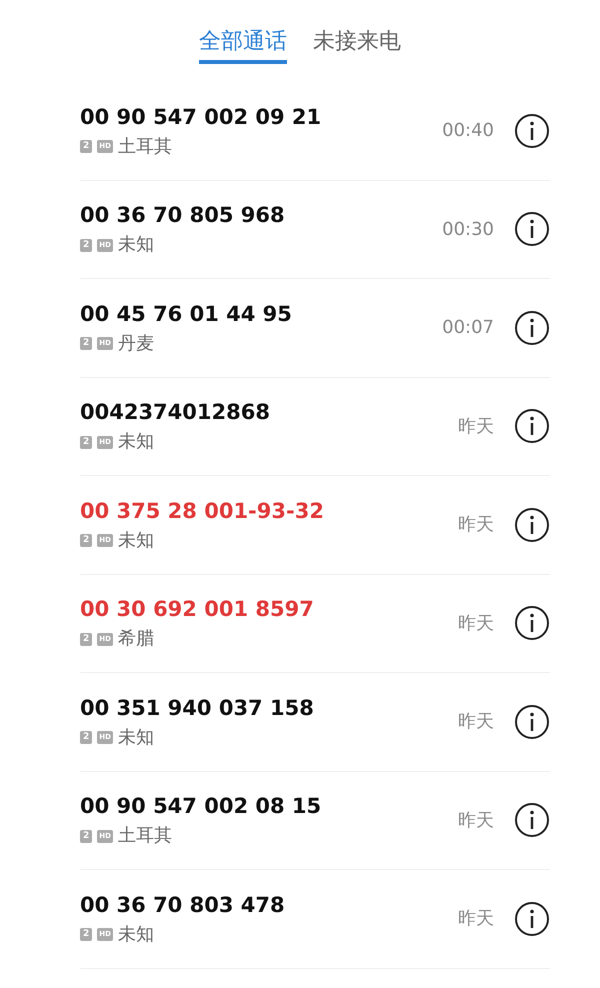 This screenshot has height=988, width=600. I want to click on phone-number: 00 30 692 001 8597, so click(197, 610).